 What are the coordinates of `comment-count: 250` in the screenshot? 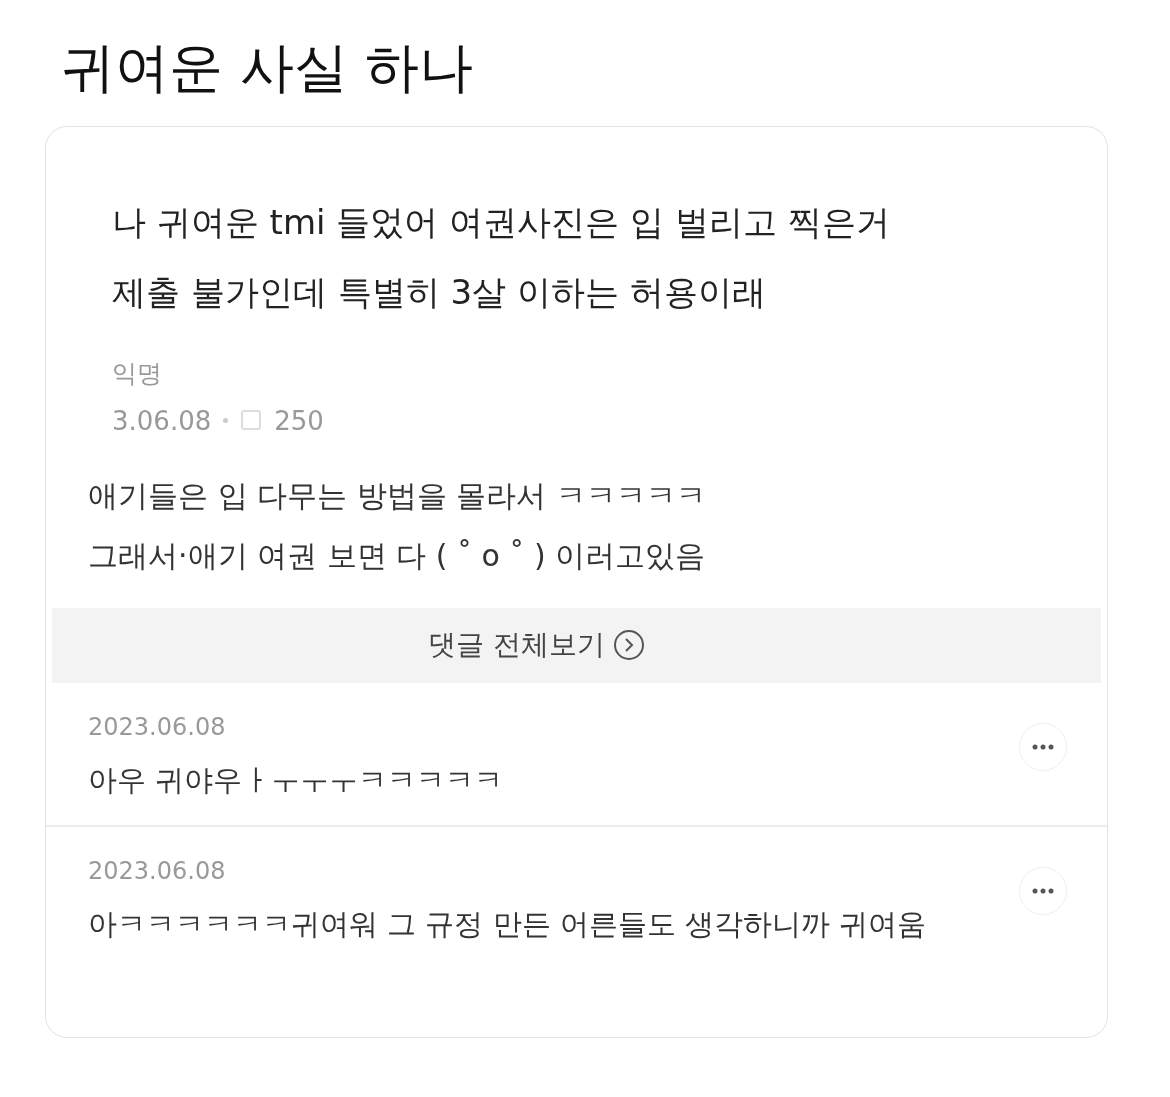 It's located at (299, 420).